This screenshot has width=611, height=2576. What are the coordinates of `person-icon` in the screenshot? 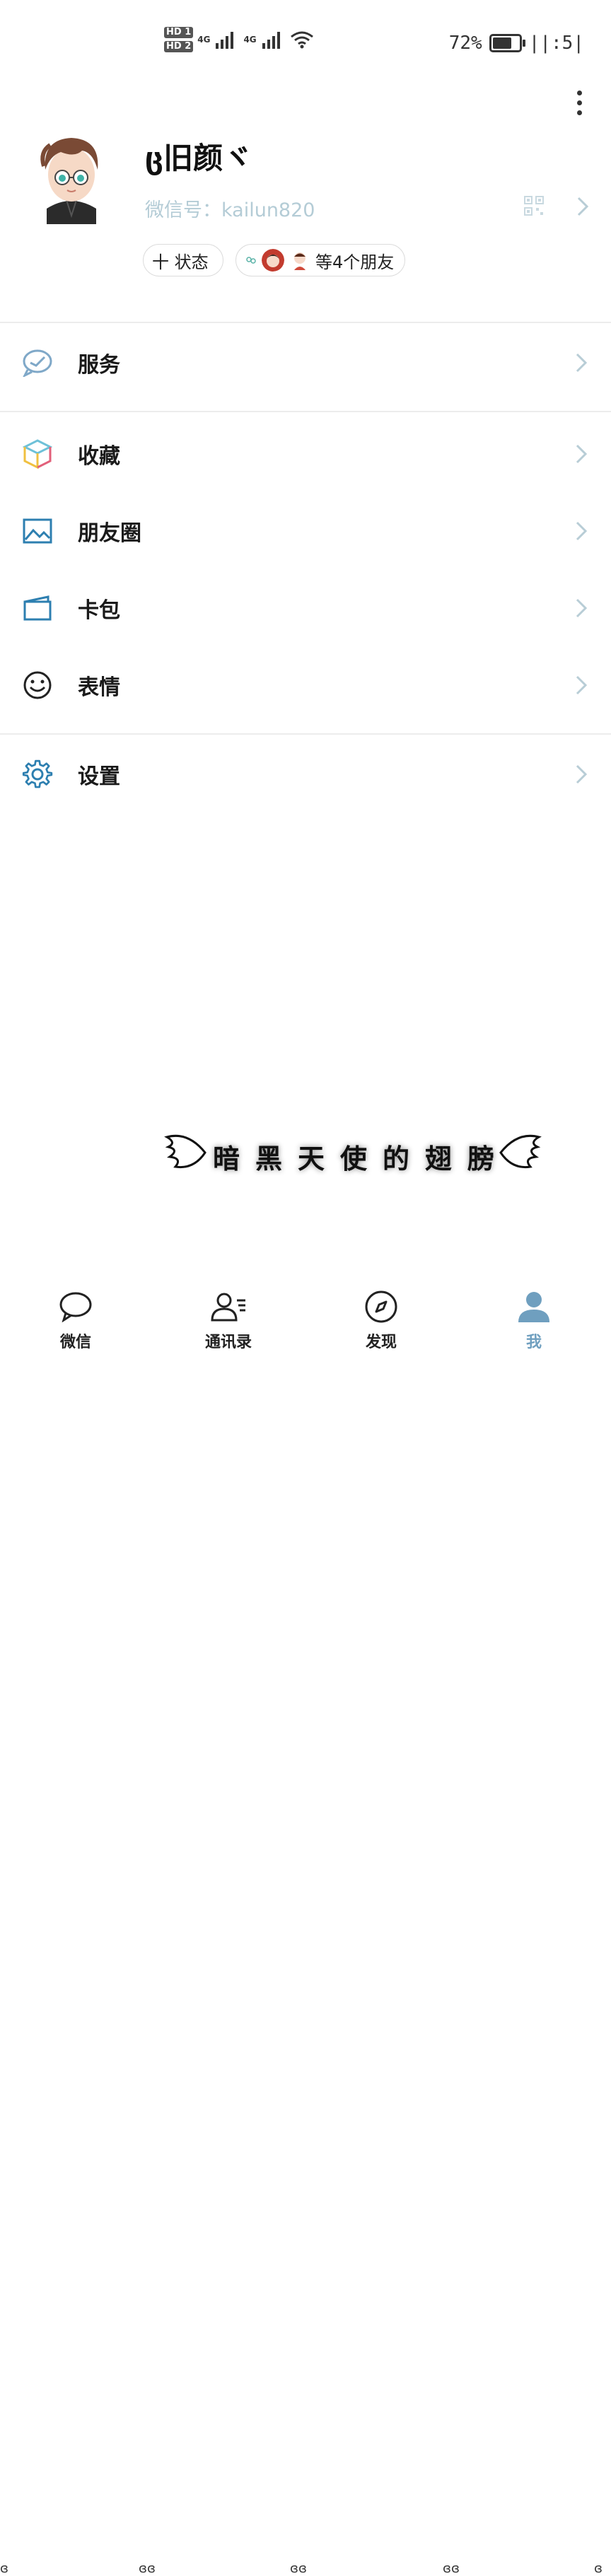 It's located at (534, 1306).